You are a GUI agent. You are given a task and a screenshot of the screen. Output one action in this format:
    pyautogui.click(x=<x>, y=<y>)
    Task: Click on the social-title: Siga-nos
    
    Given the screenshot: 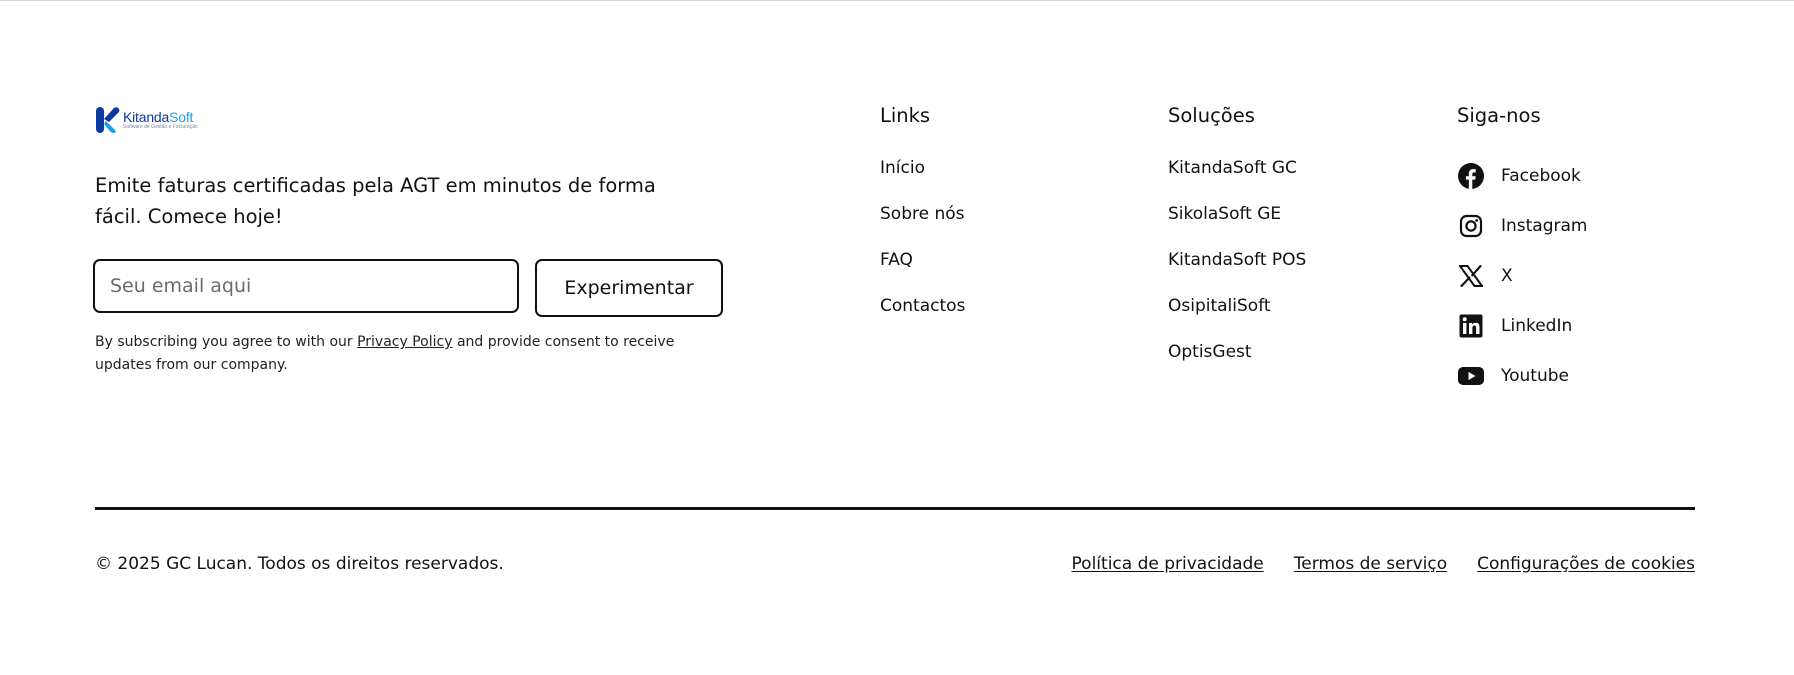 What is the action you would take?
    pyautogui.click(x=1499, y=115)
    